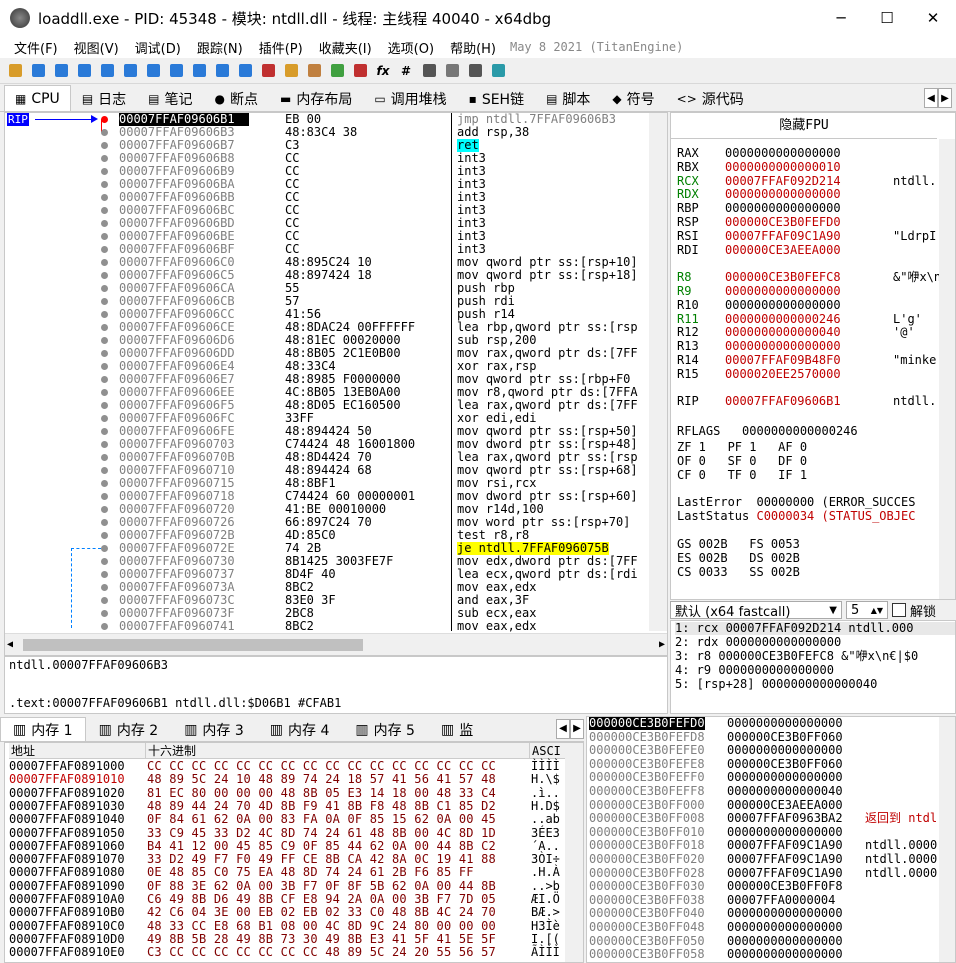 The image size is (956, 963). Describe the element at coordinates (563, 728) in the screenshot. I see `memory-tab-left-button: ◀` at that location.